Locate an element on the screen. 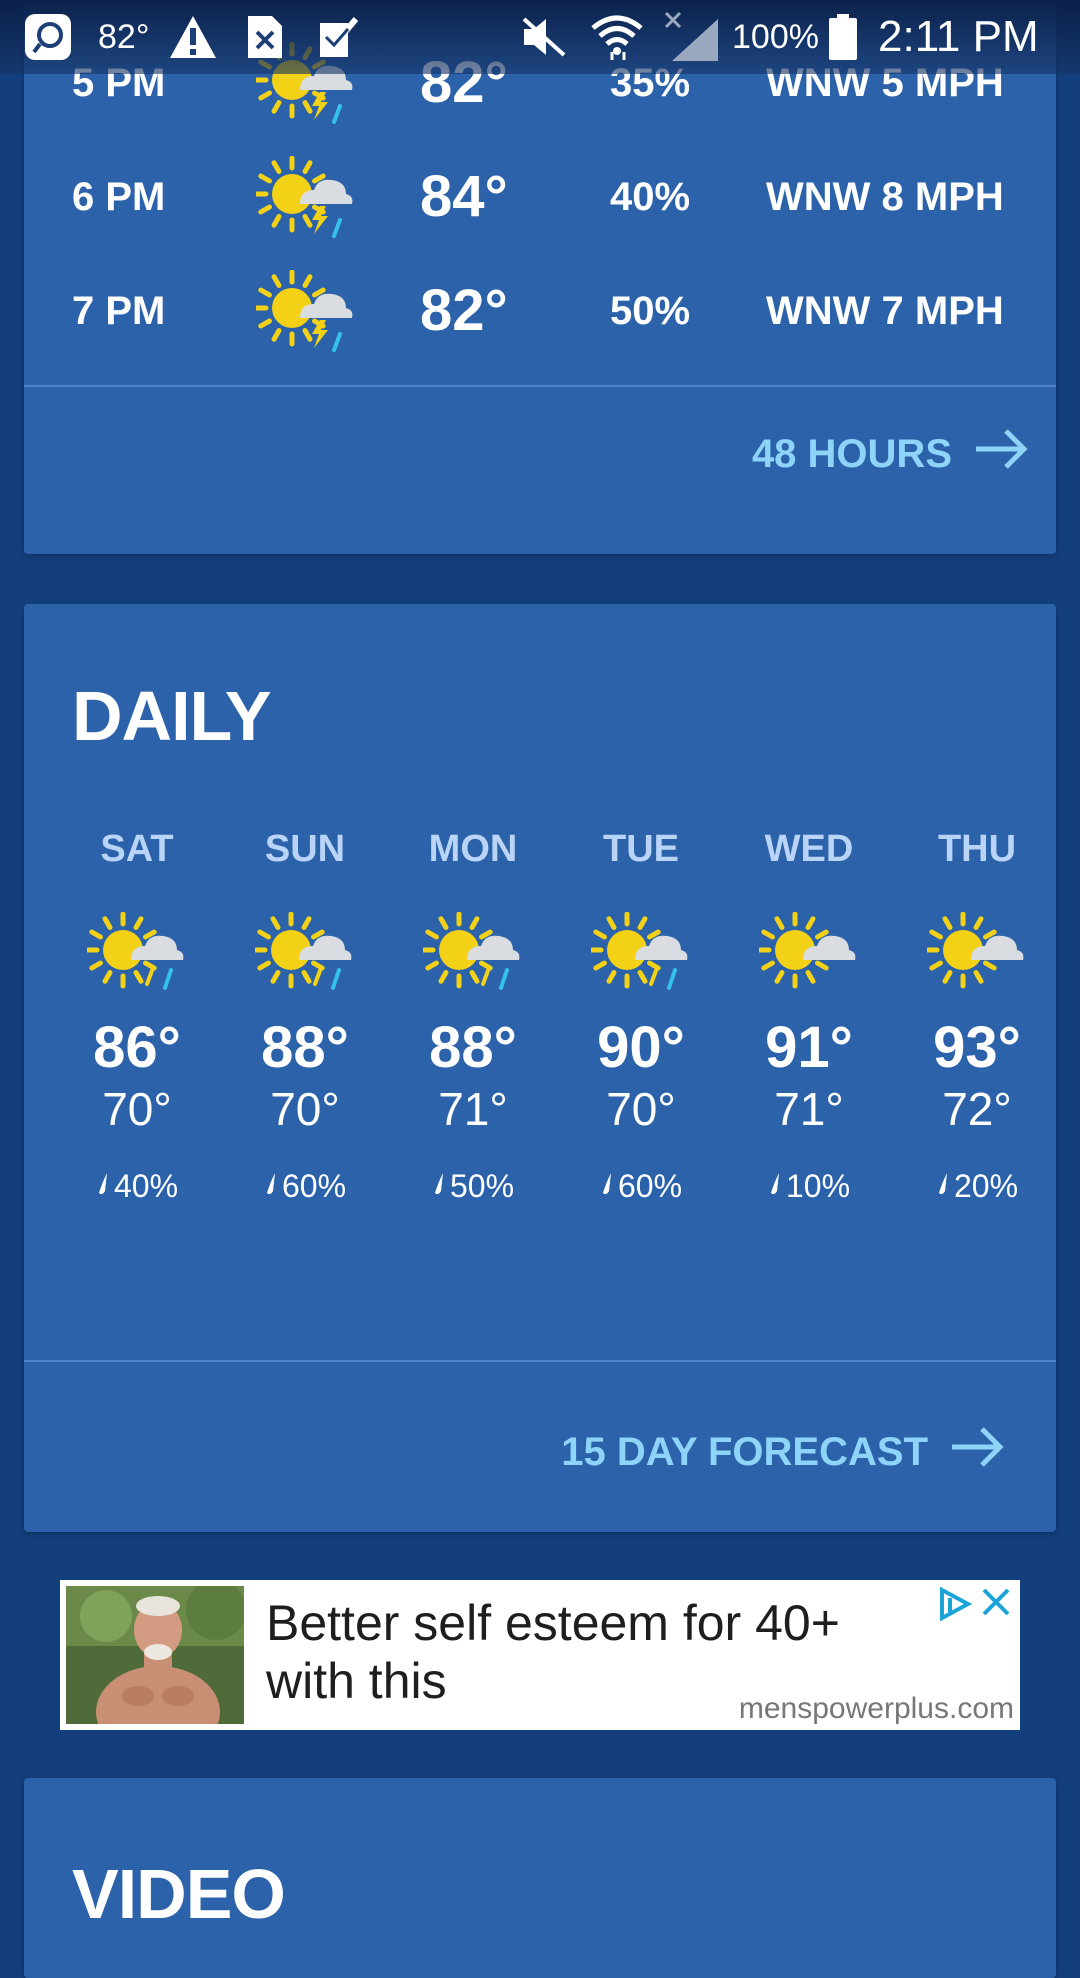 The image size is (1080, 1978). ad-domain: menspowerplus.com is located at coordinates (876, 1708).